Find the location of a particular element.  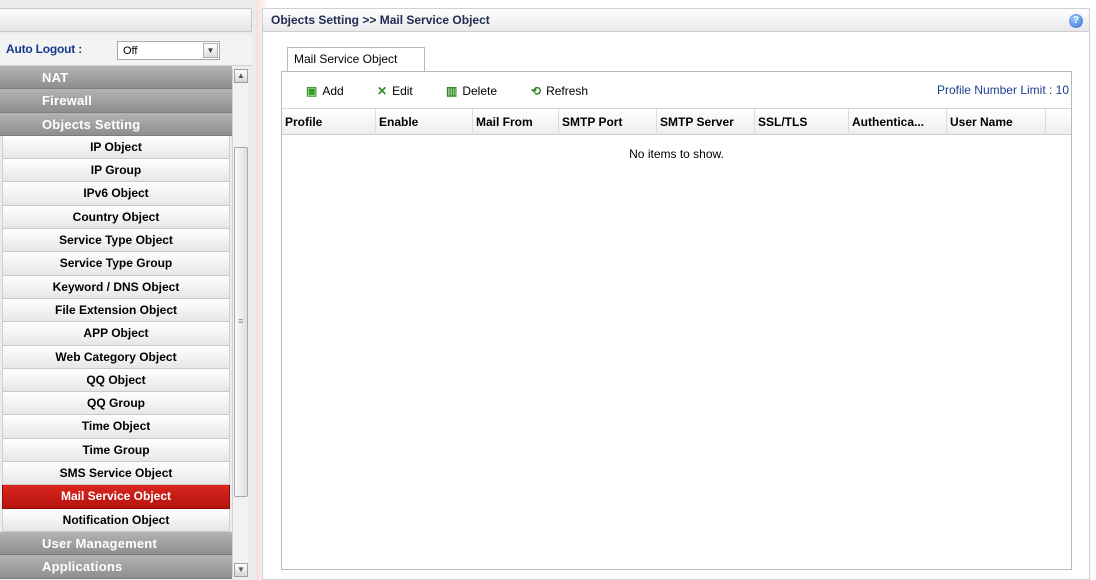

add-icon: ▣ is located at coordinates (312, 91).